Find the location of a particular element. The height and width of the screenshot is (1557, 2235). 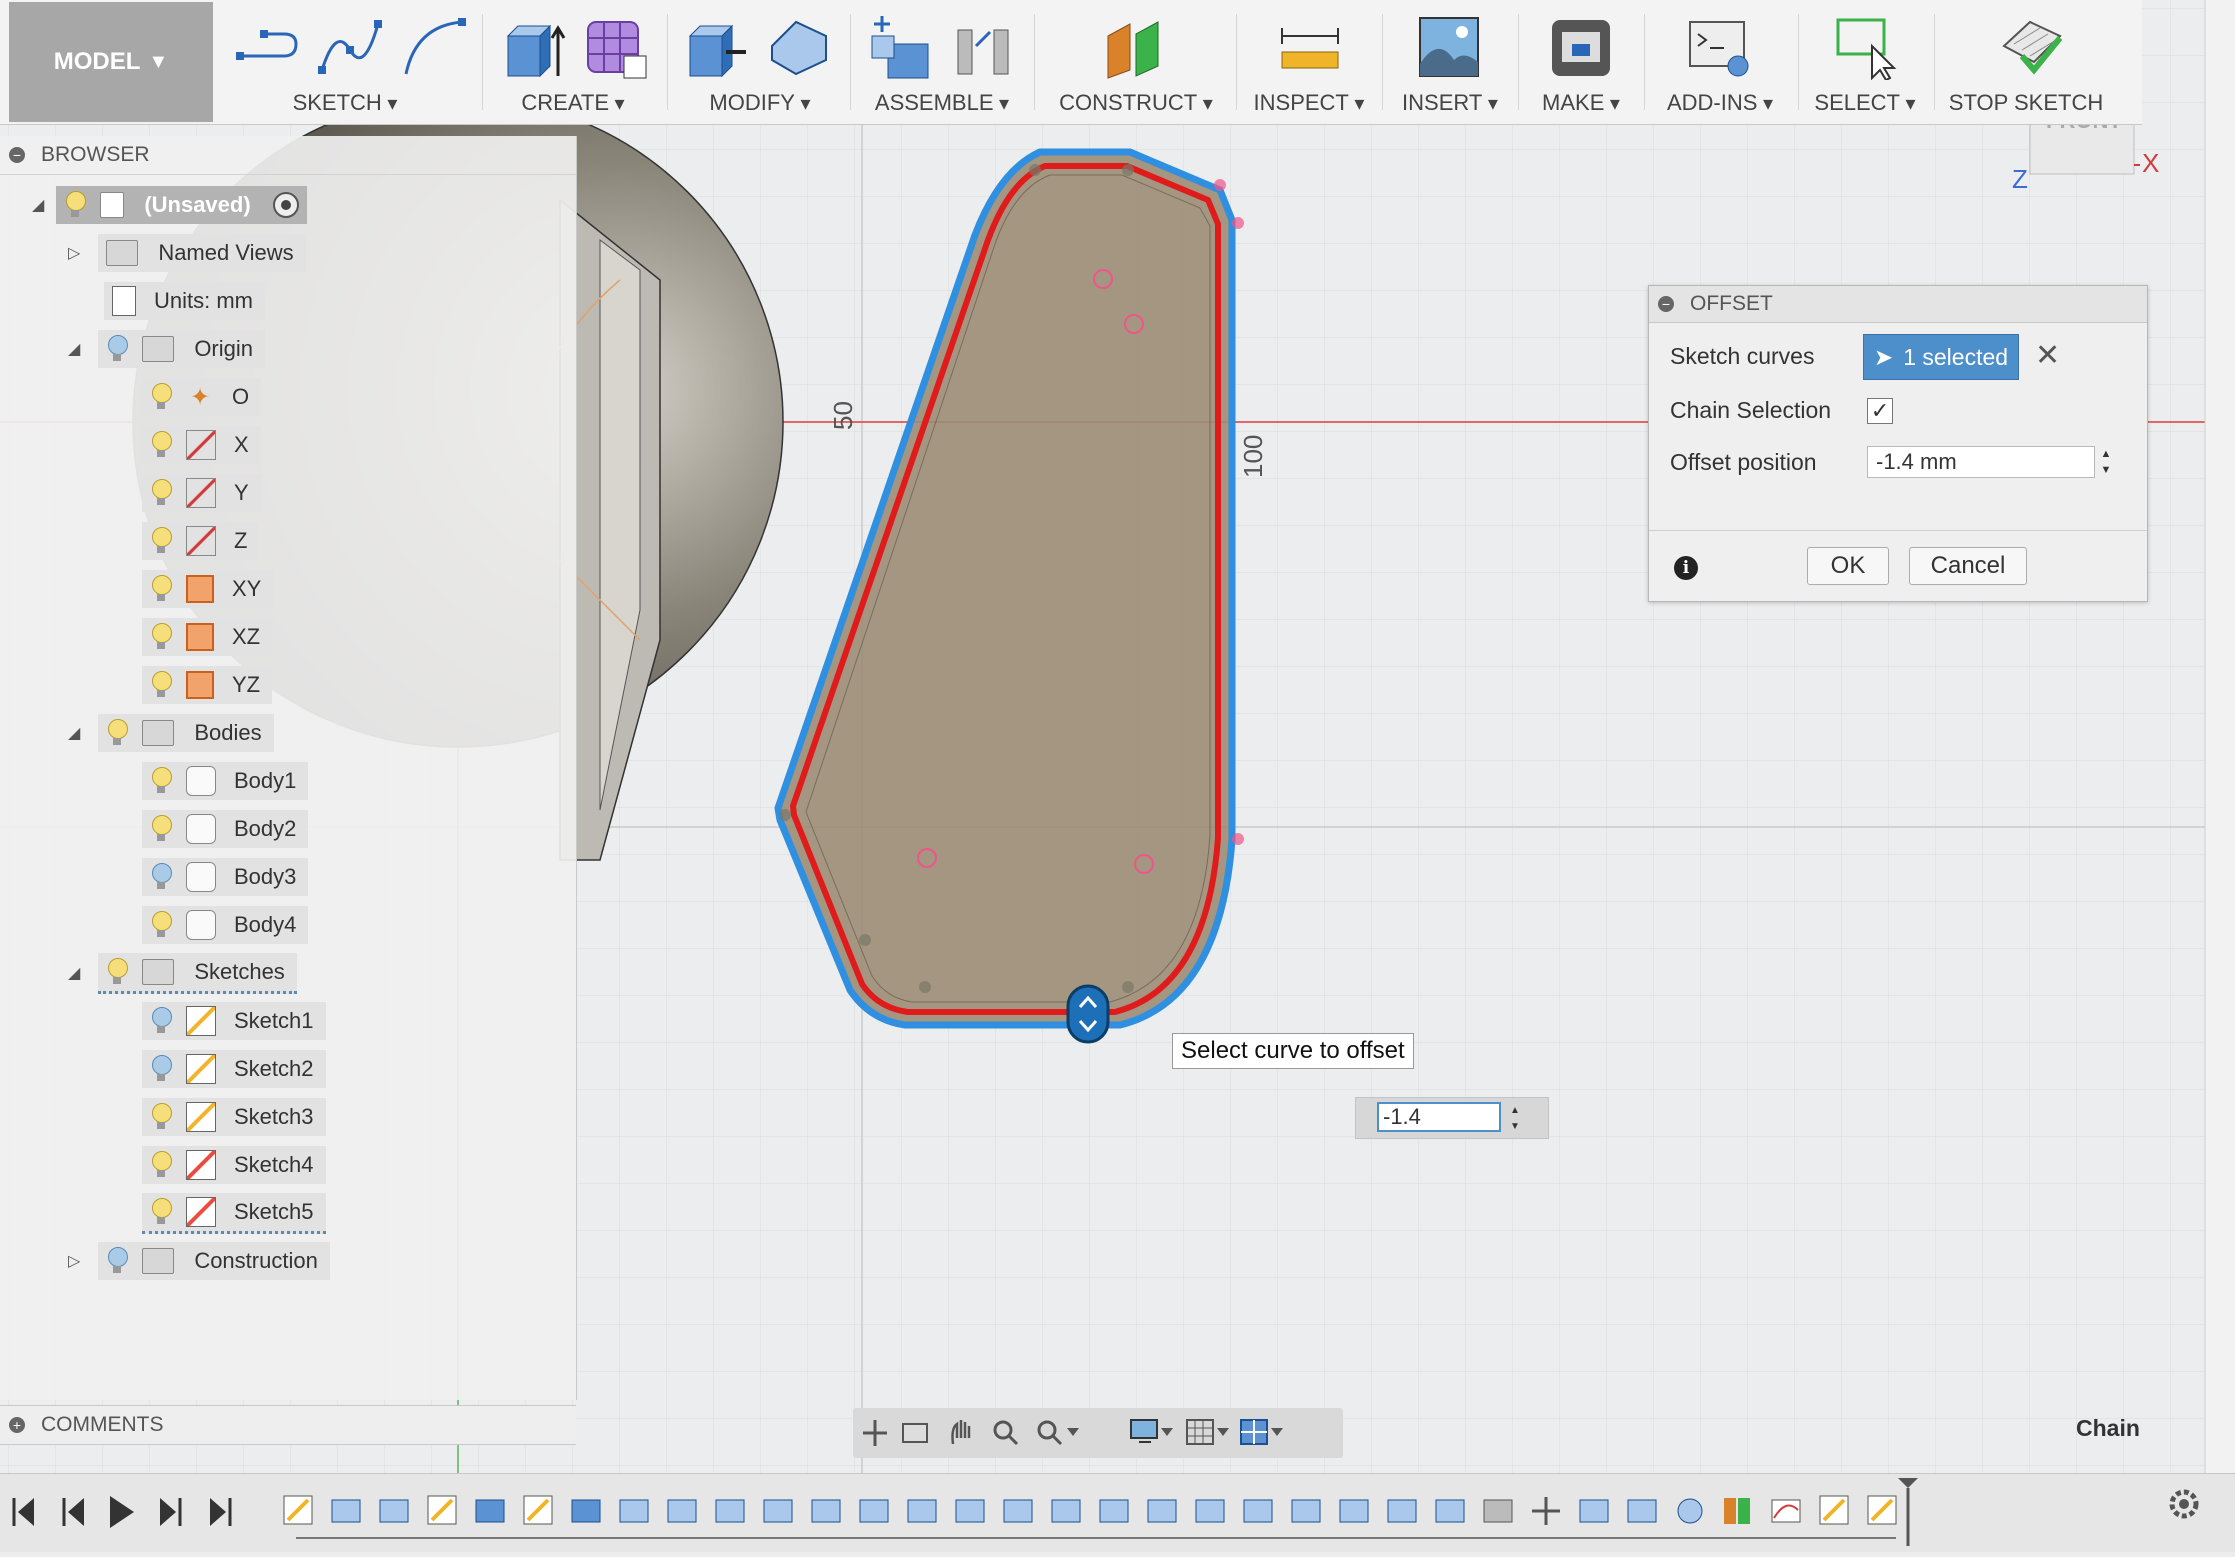

assemble-menu: ASSEMBLE is located at coordinates (942, 62).